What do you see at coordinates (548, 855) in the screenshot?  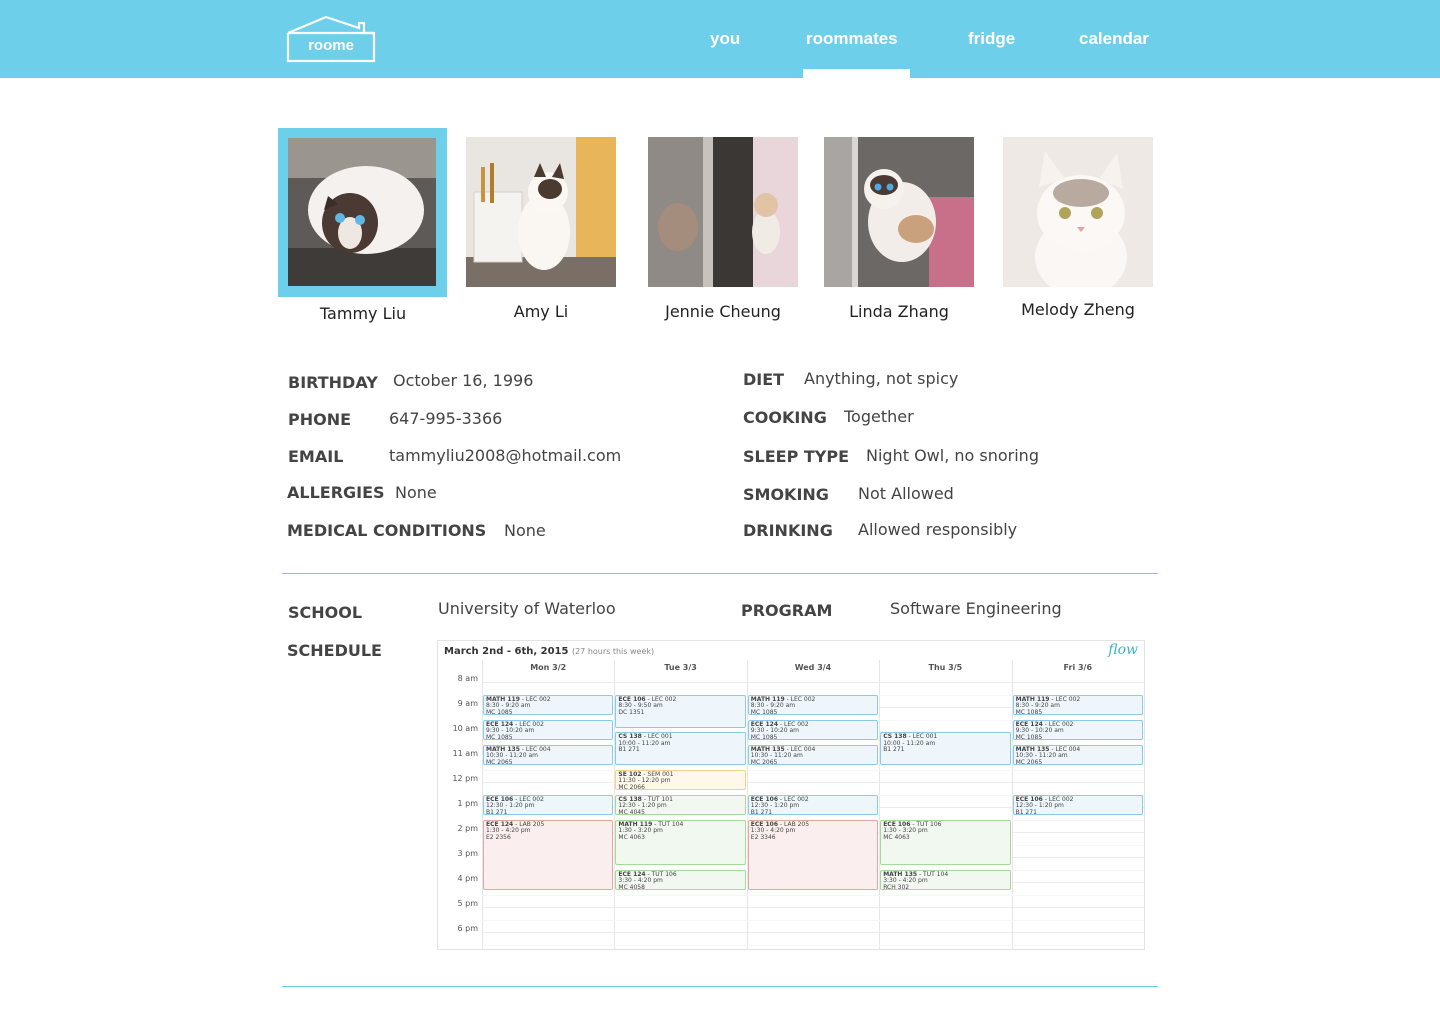 I see `course-event: ECE 124 - LAB 205 1:30 - 4:20 pm E2 2356` at bounding box center [548, 855].